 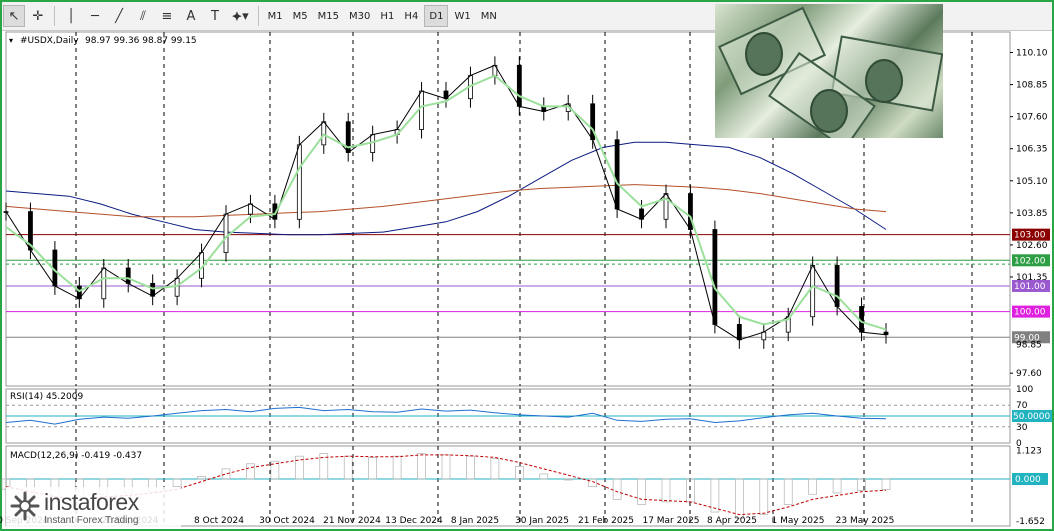 What do you see at coordinates (1030, 236) in the screenshot?
I see `level-tag-0: 103.00` at bounding box center [1030, 236].